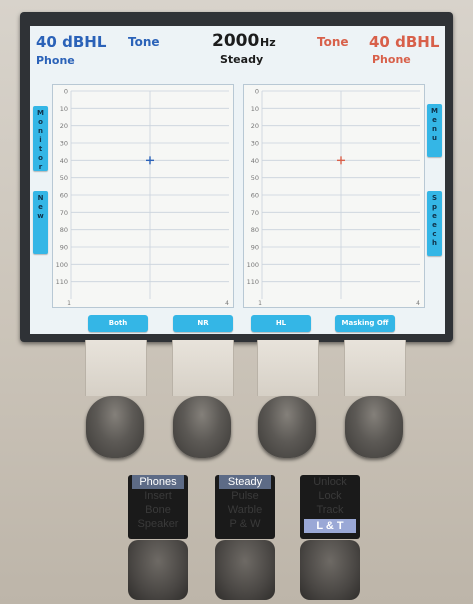  Describe the element at coordinates (115, 427) in the screenshot. I see `softkey-1-button` at that location.